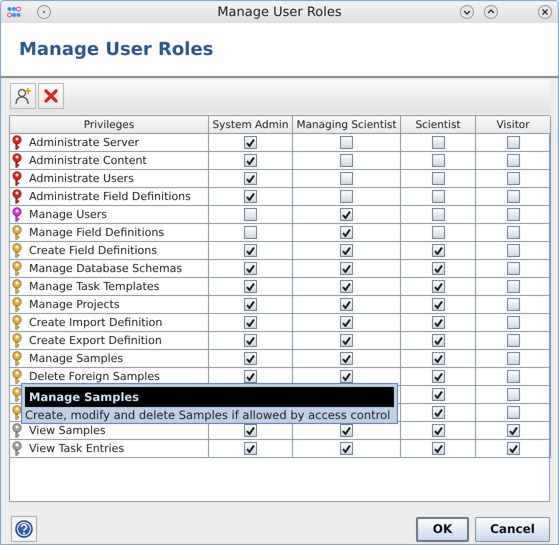 Image resolution: width=559 pixels, height=545 pixels. What do you see at coordinates (95, 322) in the screenshot?
I see `privilege-name: Create Import Definition` at bounding box center [95, 322].